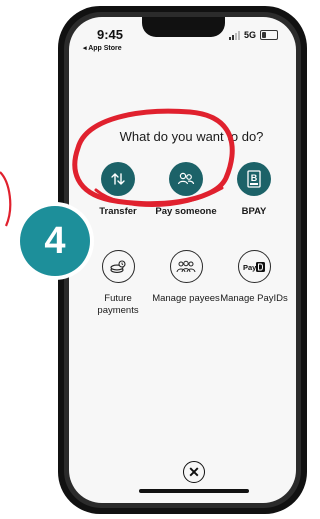  I want to click on manage-payees-option: Manage payees, so click(186, 277).